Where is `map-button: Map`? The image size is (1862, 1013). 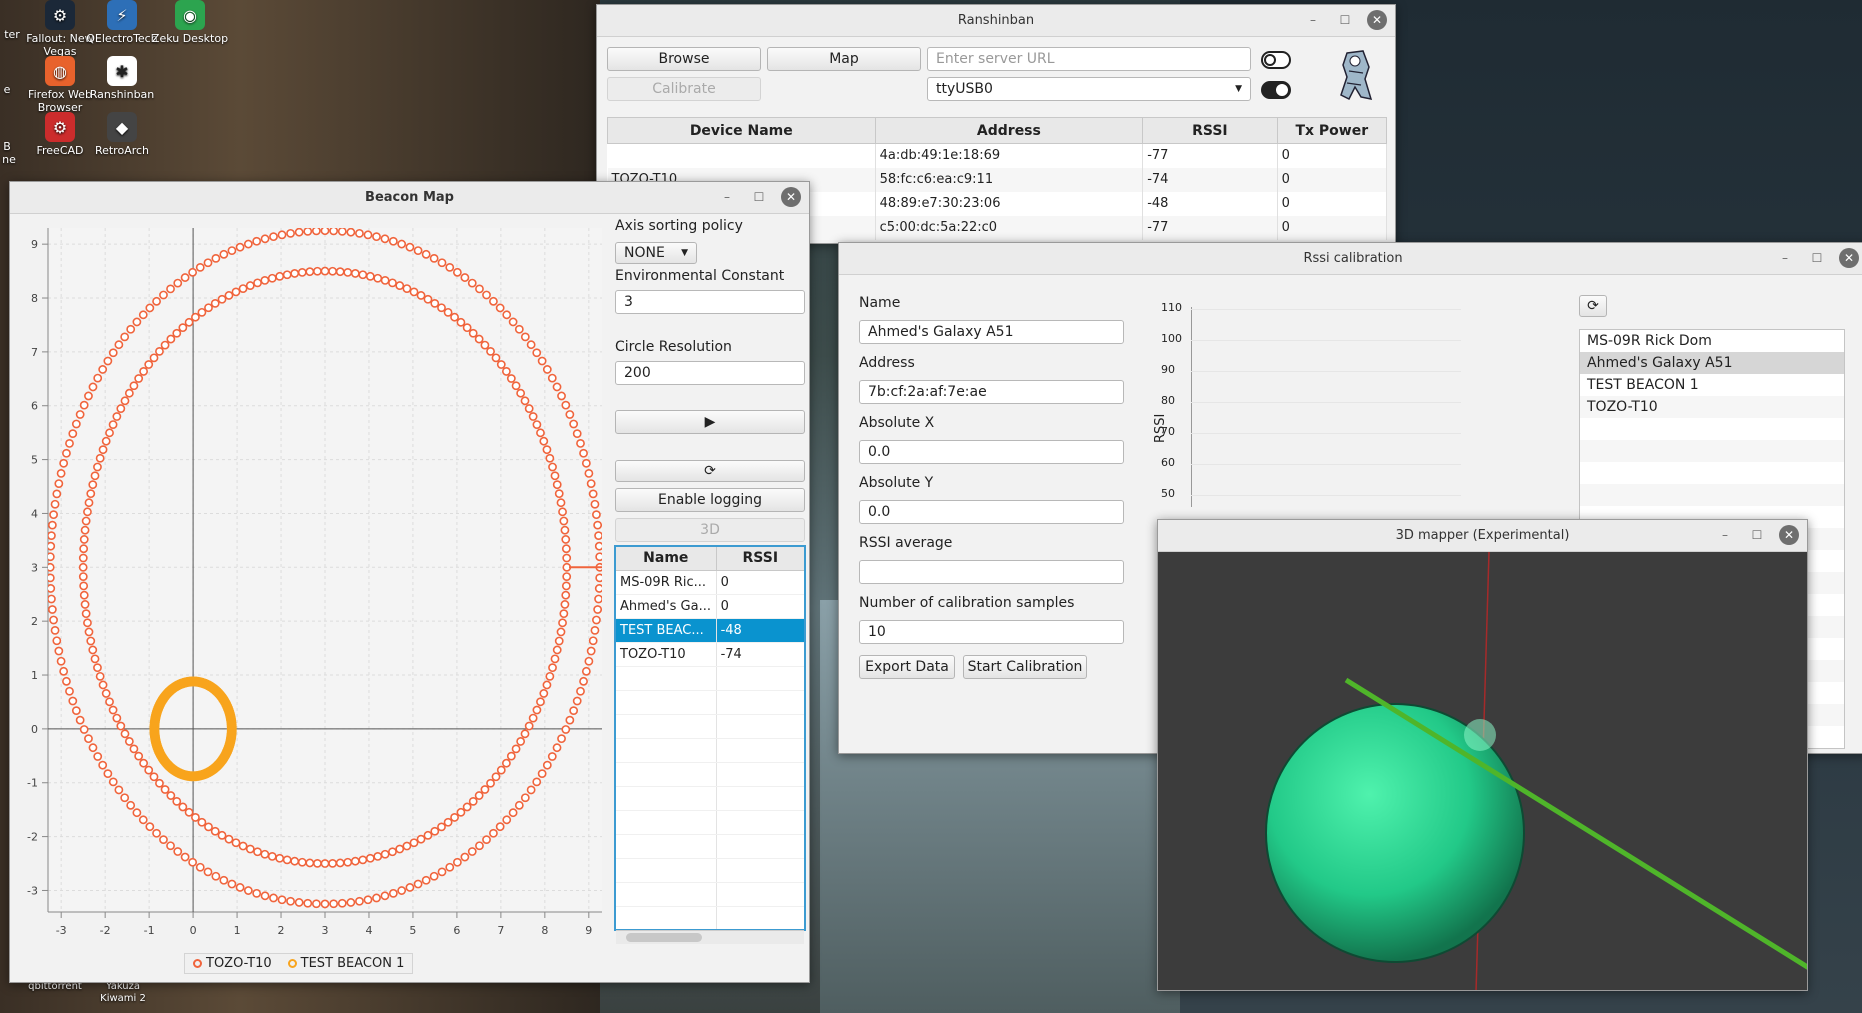
map-button: Map is located at coordinates (844, 59).